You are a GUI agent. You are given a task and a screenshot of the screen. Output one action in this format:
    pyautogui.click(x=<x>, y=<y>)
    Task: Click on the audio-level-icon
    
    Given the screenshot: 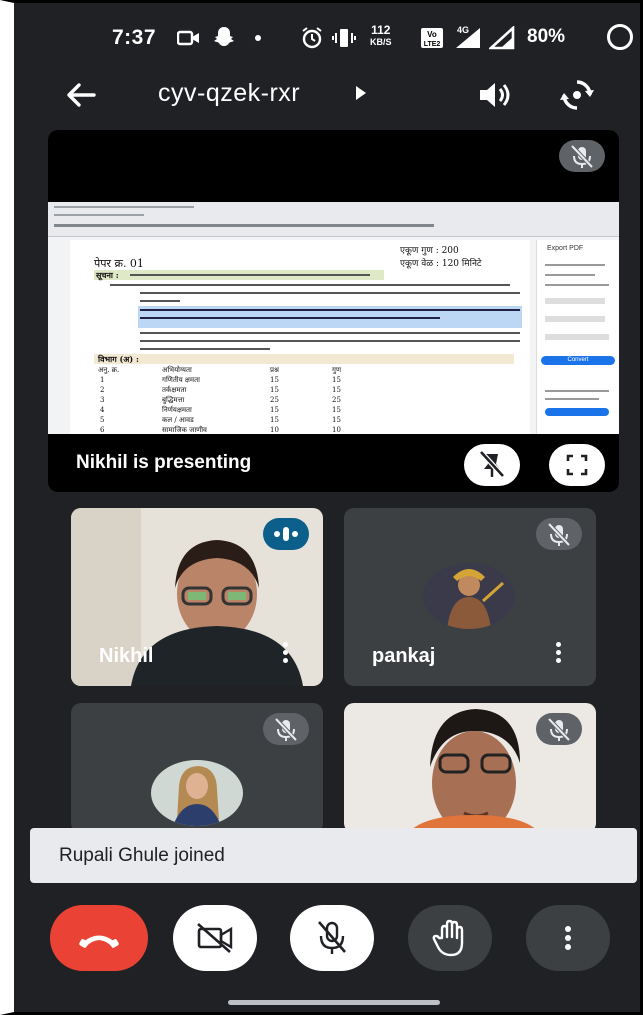 What is the action you would take?
    pyautogui.click(x=286, y=534)
    